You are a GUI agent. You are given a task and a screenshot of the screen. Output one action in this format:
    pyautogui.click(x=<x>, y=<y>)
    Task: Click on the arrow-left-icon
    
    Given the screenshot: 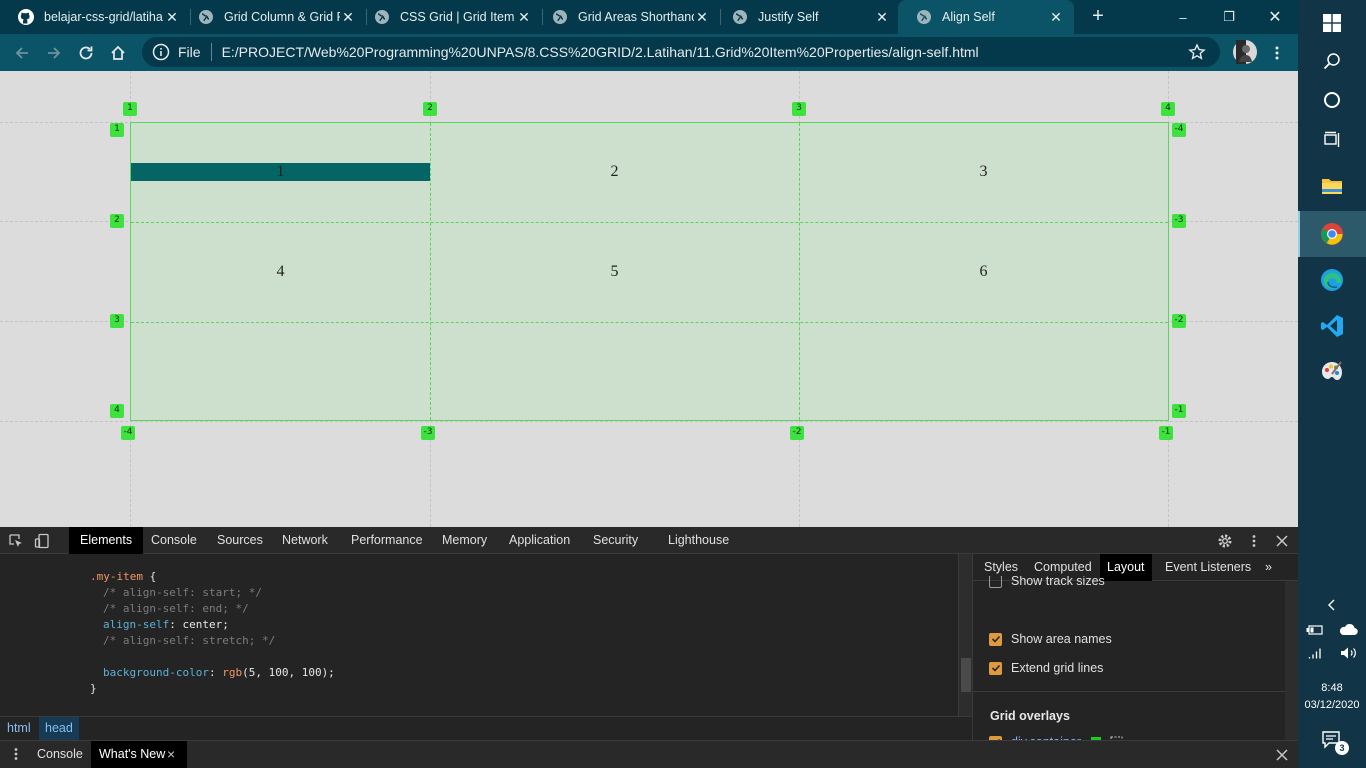 What is the action you would take?
    pyautogui.click(x=21, y=53)
    